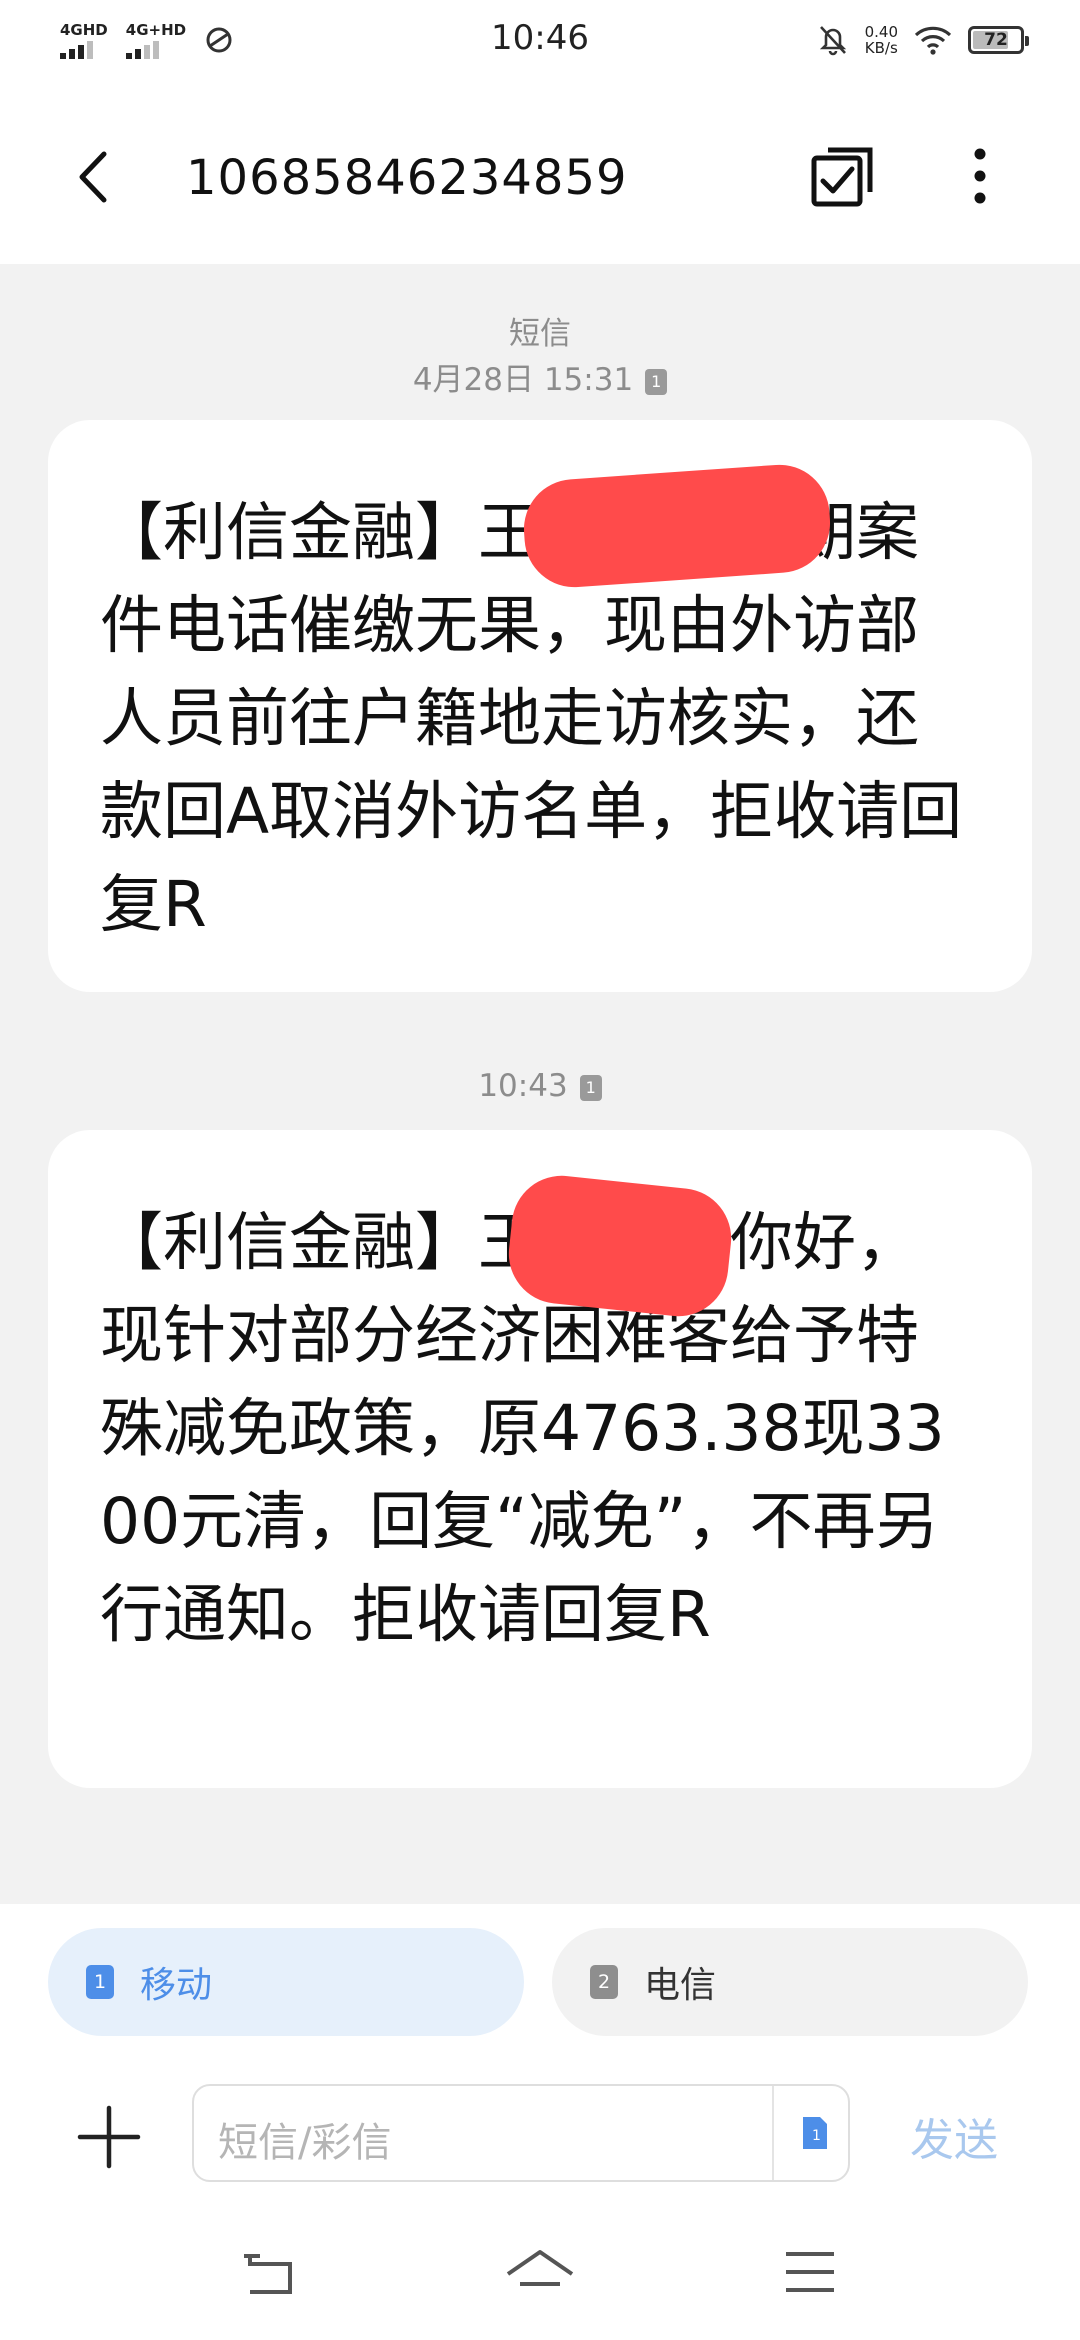  I want to click on multi-select-icon, so click(842, 176).